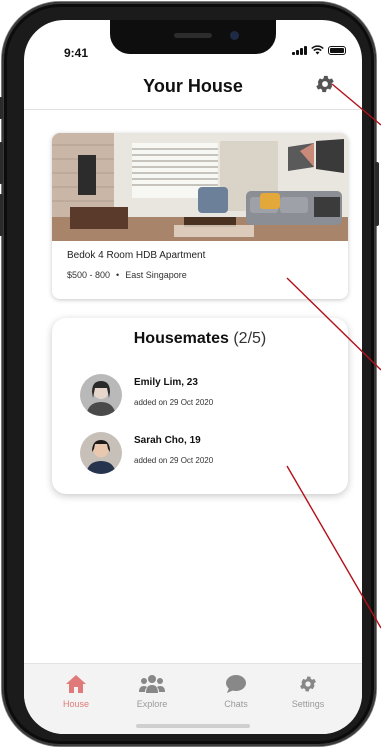 The image size is (381, 750). What do you see at coordinates (1, 108) in the screenshot?
I see `mute-switch` at bounding box center [1, 108].